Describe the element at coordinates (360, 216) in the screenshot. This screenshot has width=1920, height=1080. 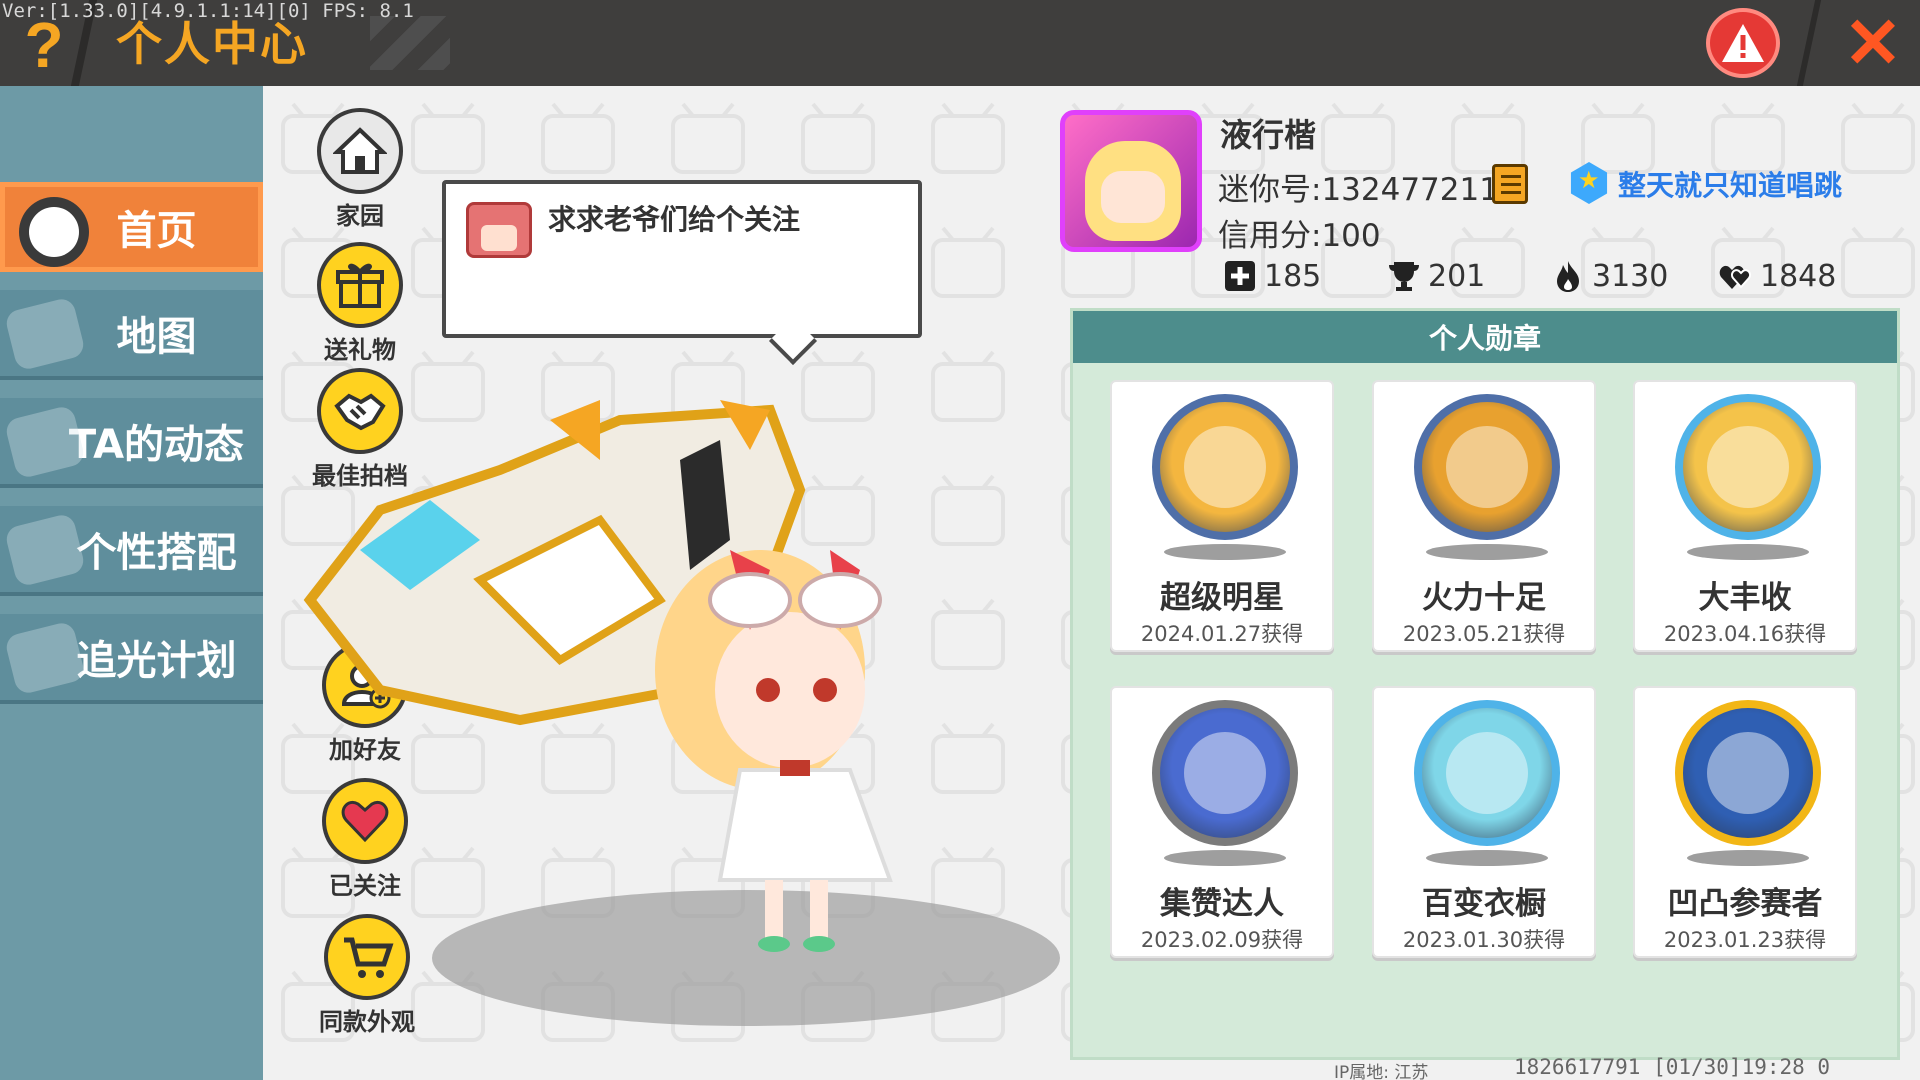
I see `action-label: 家园` at that location.